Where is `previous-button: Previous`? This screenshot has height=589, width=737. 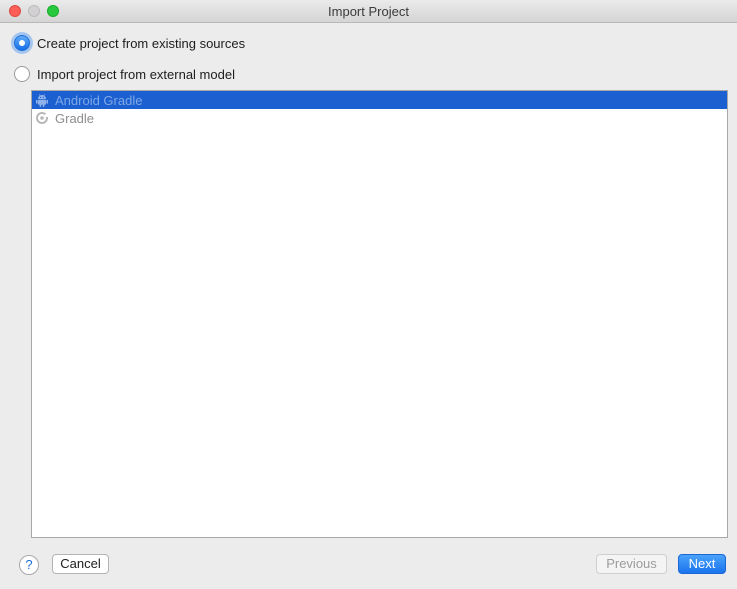 previous-button: Previous is located at coordinates (631, 564).